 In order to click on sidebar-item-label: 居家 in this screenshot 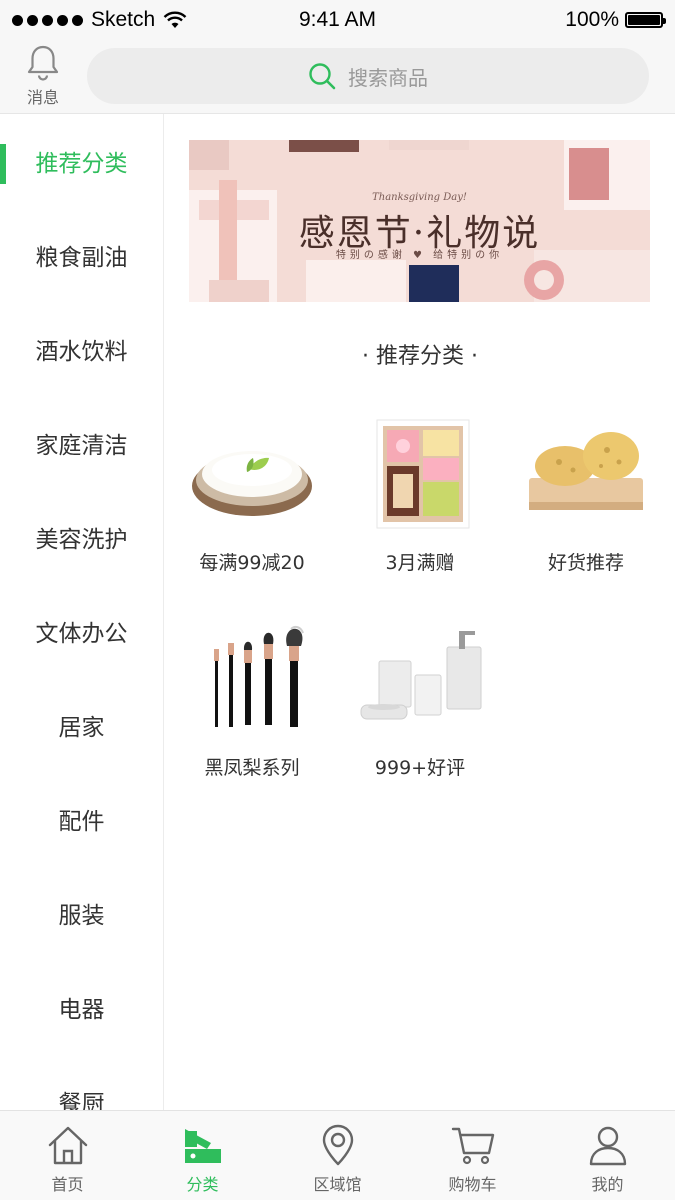, I will do `click(81, 728)`.